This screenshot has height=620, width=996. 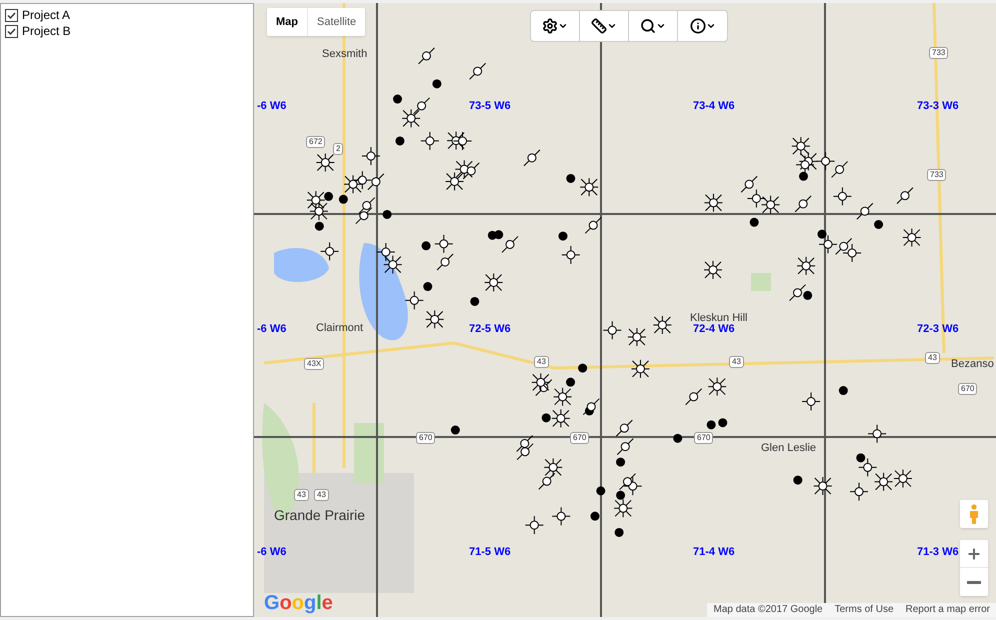 I want to click on township-label: 73-4 W6, so click(x=714, y=106).